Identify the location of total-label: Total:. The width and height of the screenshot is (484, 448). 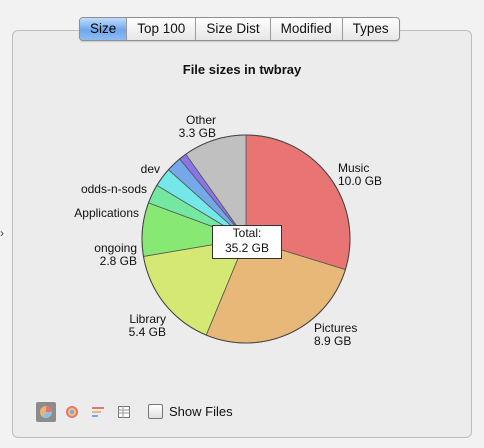
(247, 233).